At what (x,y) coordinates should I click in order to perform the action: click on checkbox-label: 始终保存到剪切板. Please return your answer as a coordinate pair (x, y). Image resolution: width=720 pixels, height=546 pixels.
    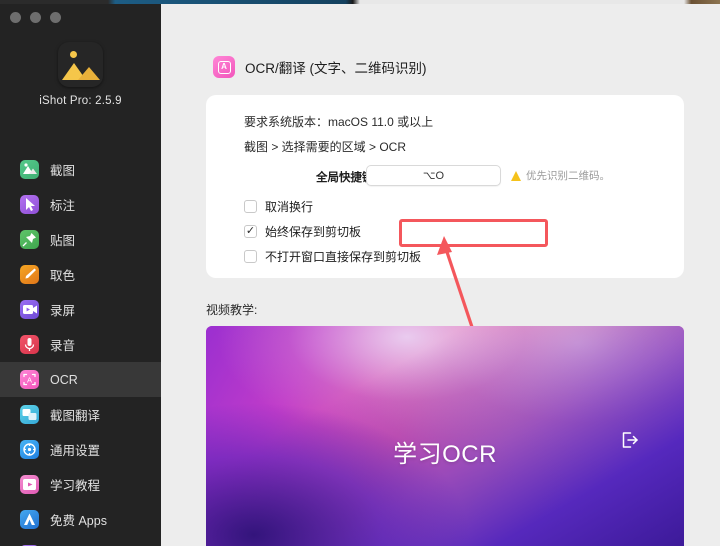
    Looking at the image, I should click on (313, 232).